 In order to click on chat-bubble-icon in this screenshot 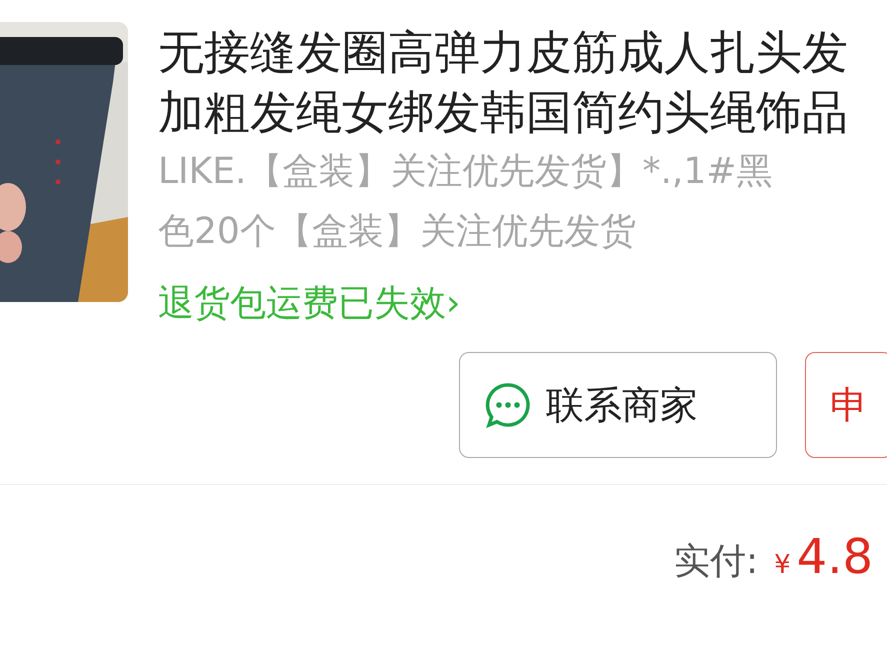, I will do `click(508, 405)`.